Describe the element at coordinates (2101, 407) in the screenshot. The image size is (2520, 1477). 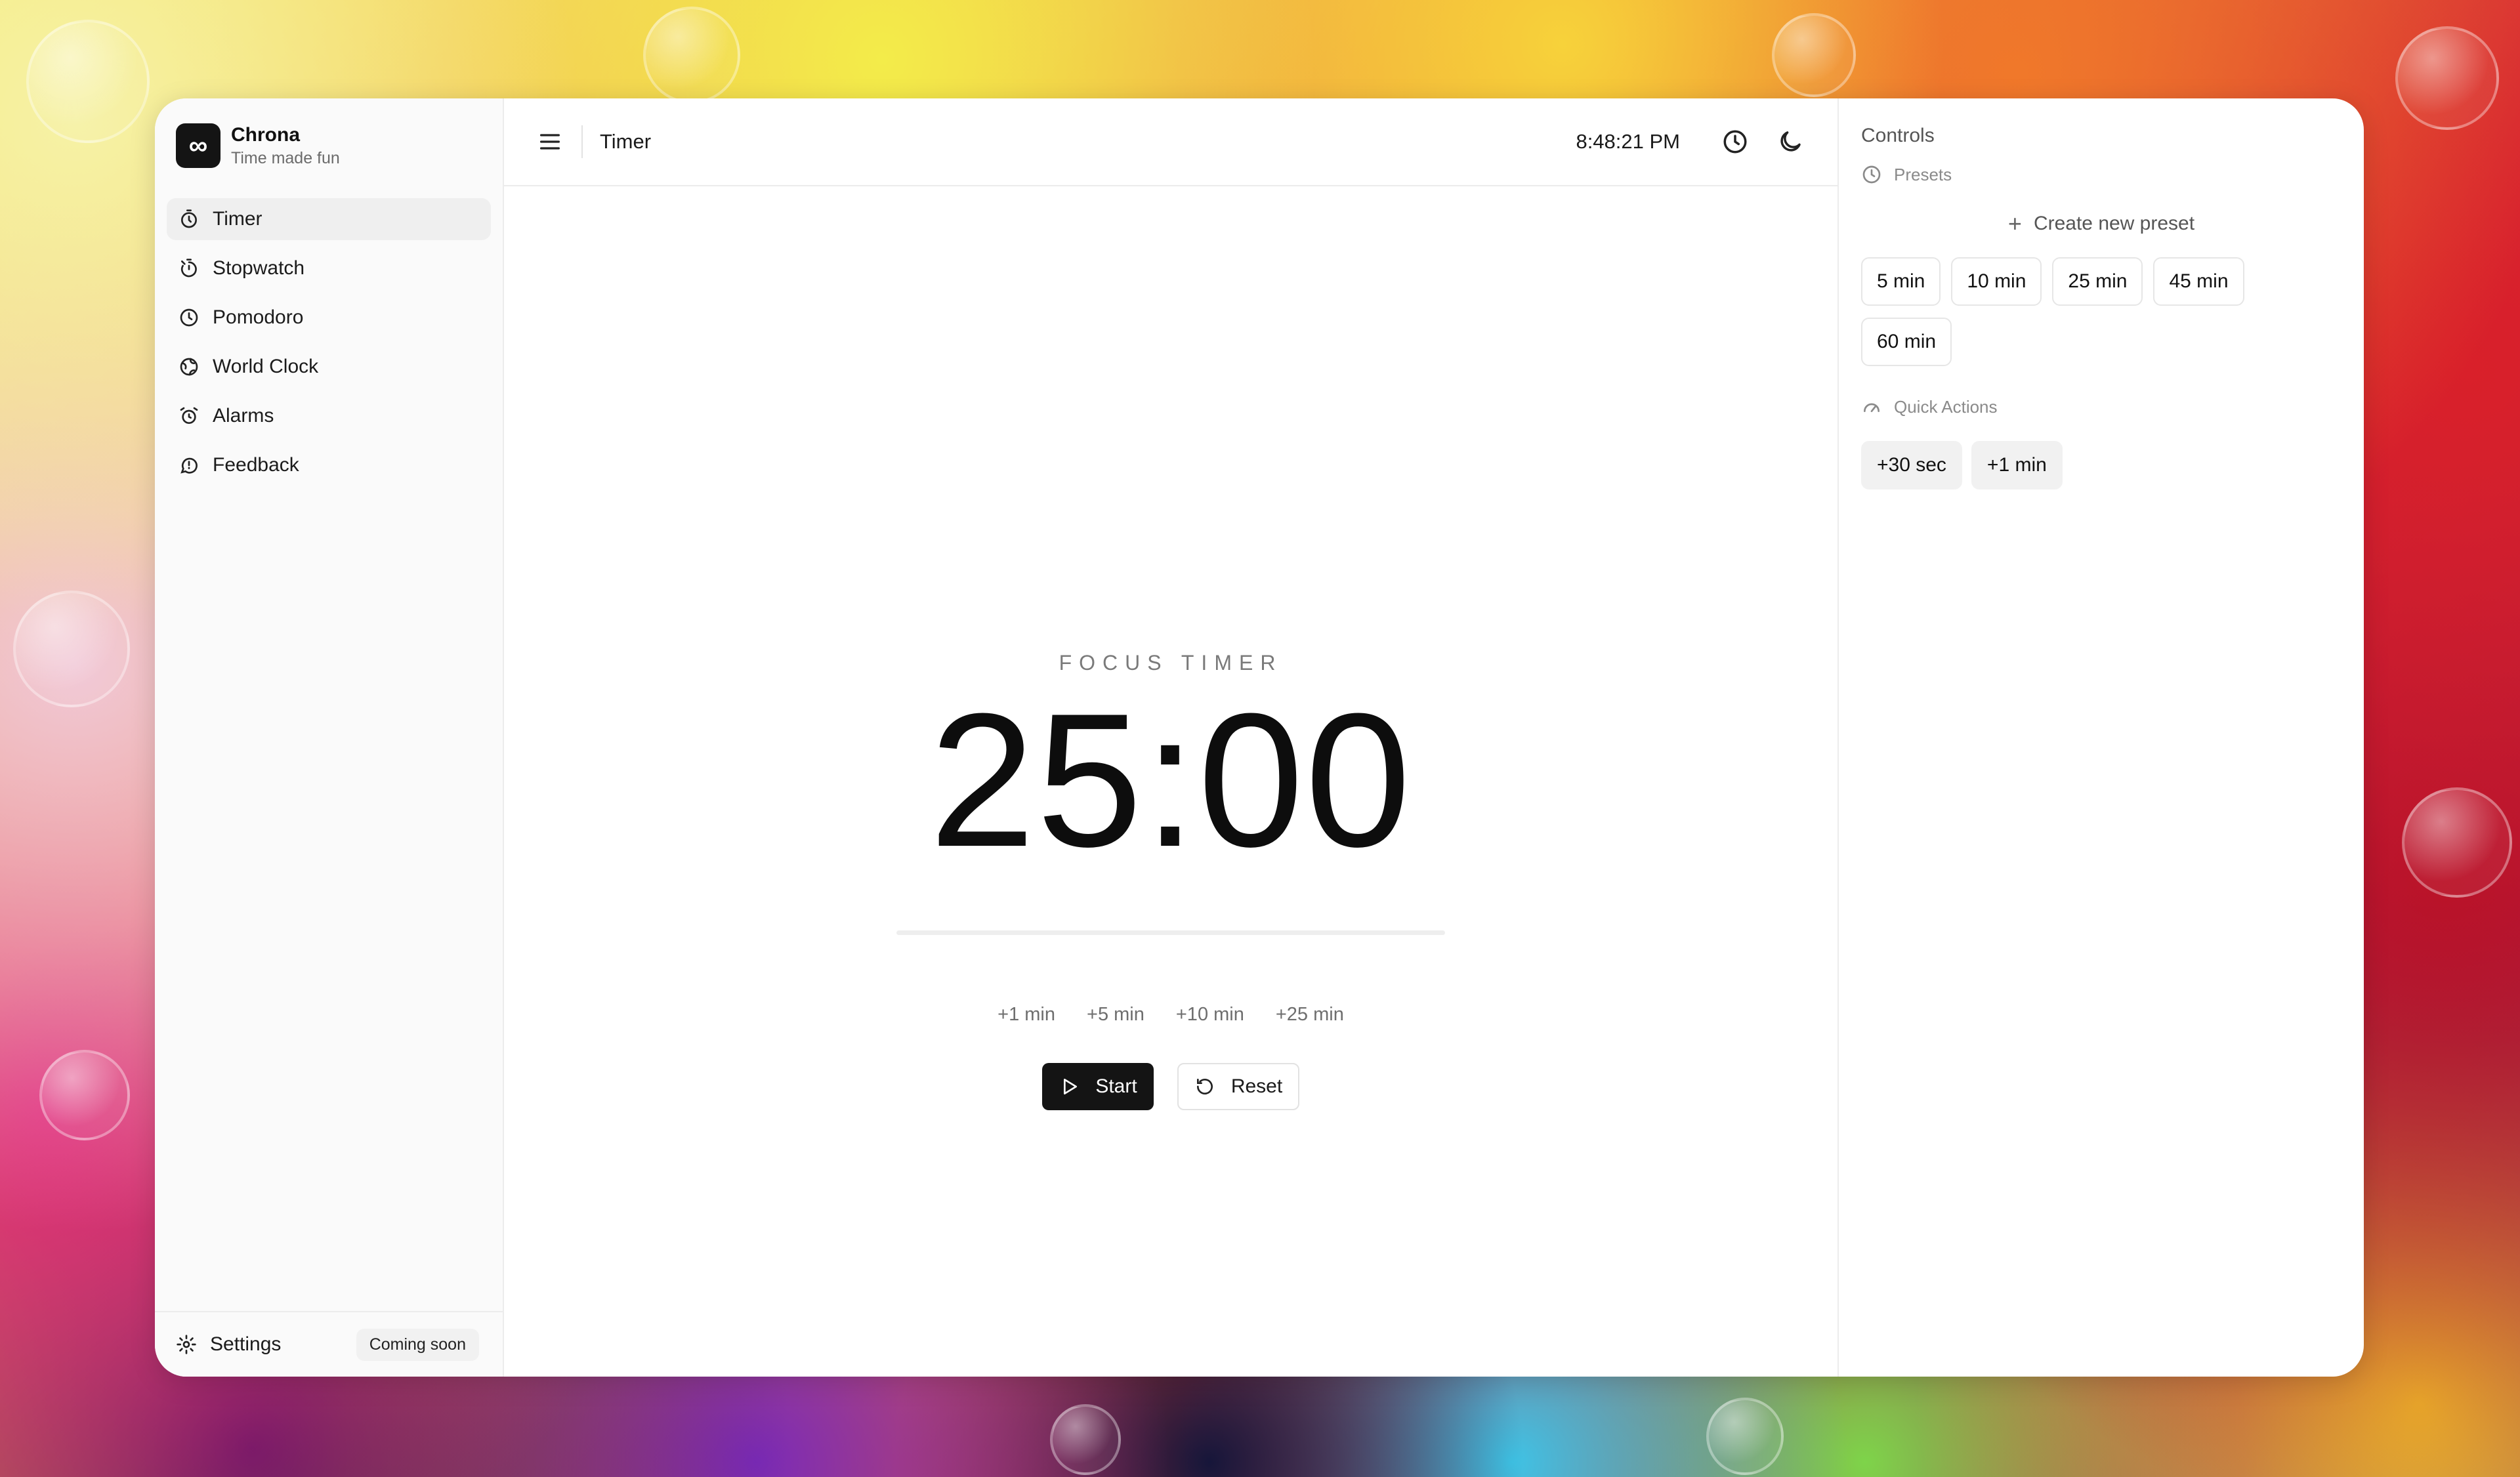
I see `quick-actions-header: Quick Actions` at that location.